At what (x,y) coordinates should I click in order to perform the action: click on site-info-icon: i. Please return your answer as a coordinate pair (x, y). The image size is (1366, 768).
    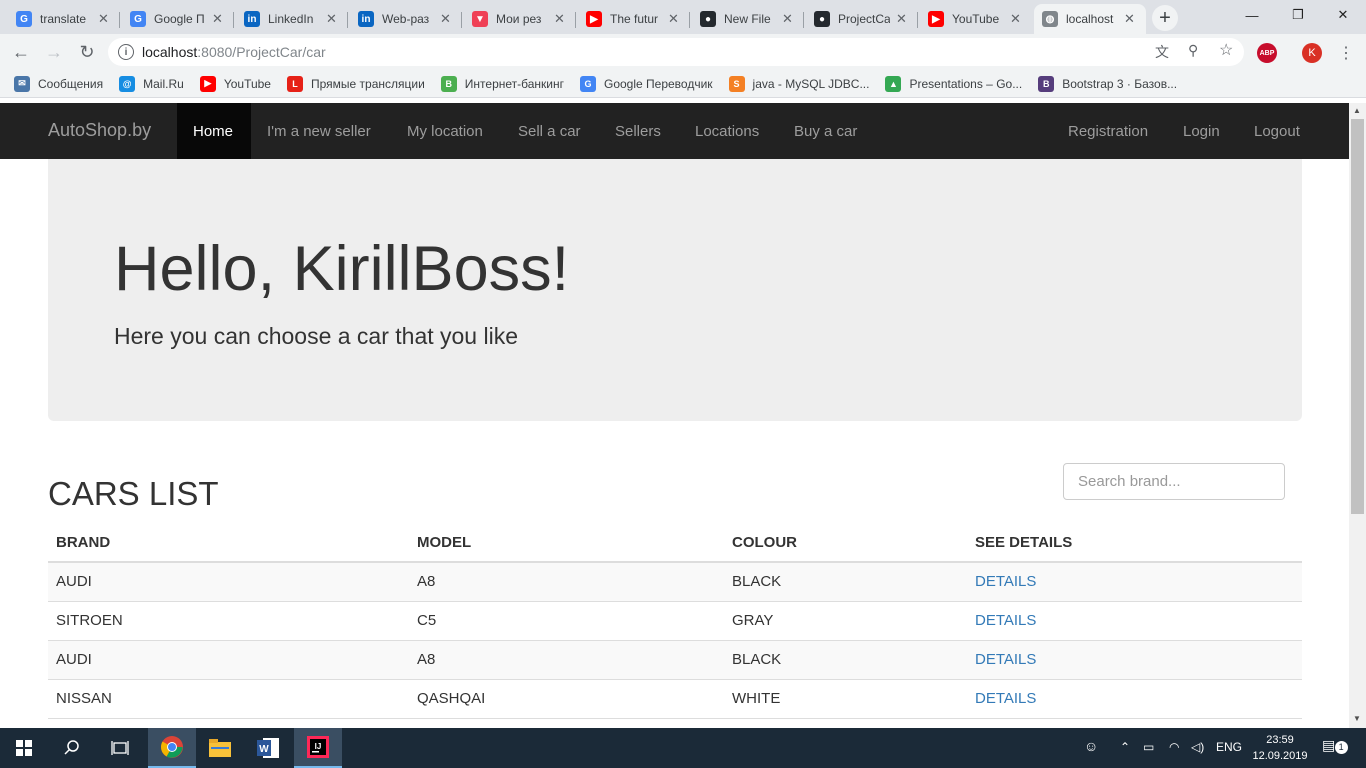
    Looking at the image, I should click on (126, 52).